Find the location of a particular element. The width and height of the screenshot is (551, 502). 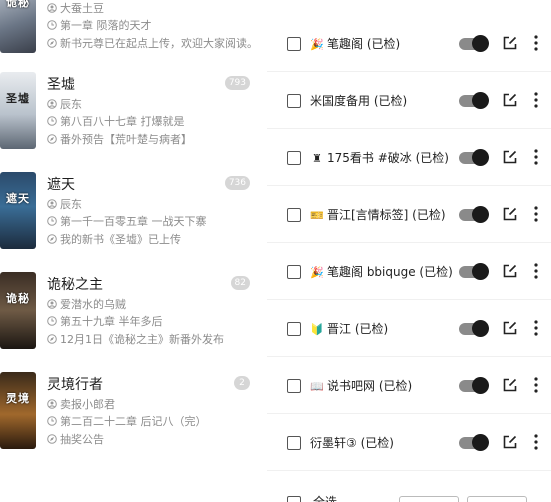

source-name: 🔰 晋江 (已检) is located at coordinates (349, 328).